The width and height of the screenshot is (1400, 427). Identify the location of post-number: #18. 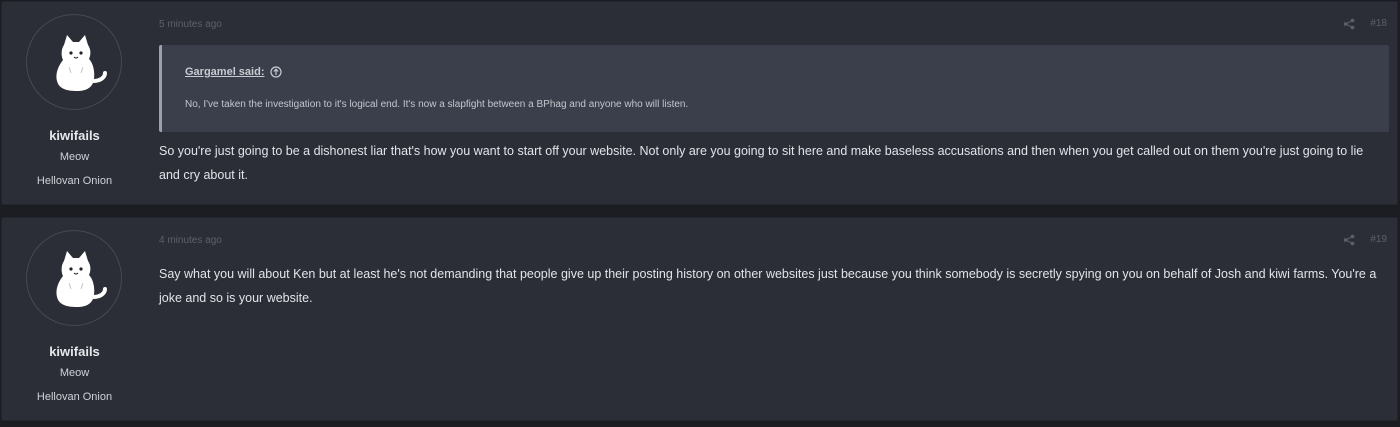
(1378, 23).